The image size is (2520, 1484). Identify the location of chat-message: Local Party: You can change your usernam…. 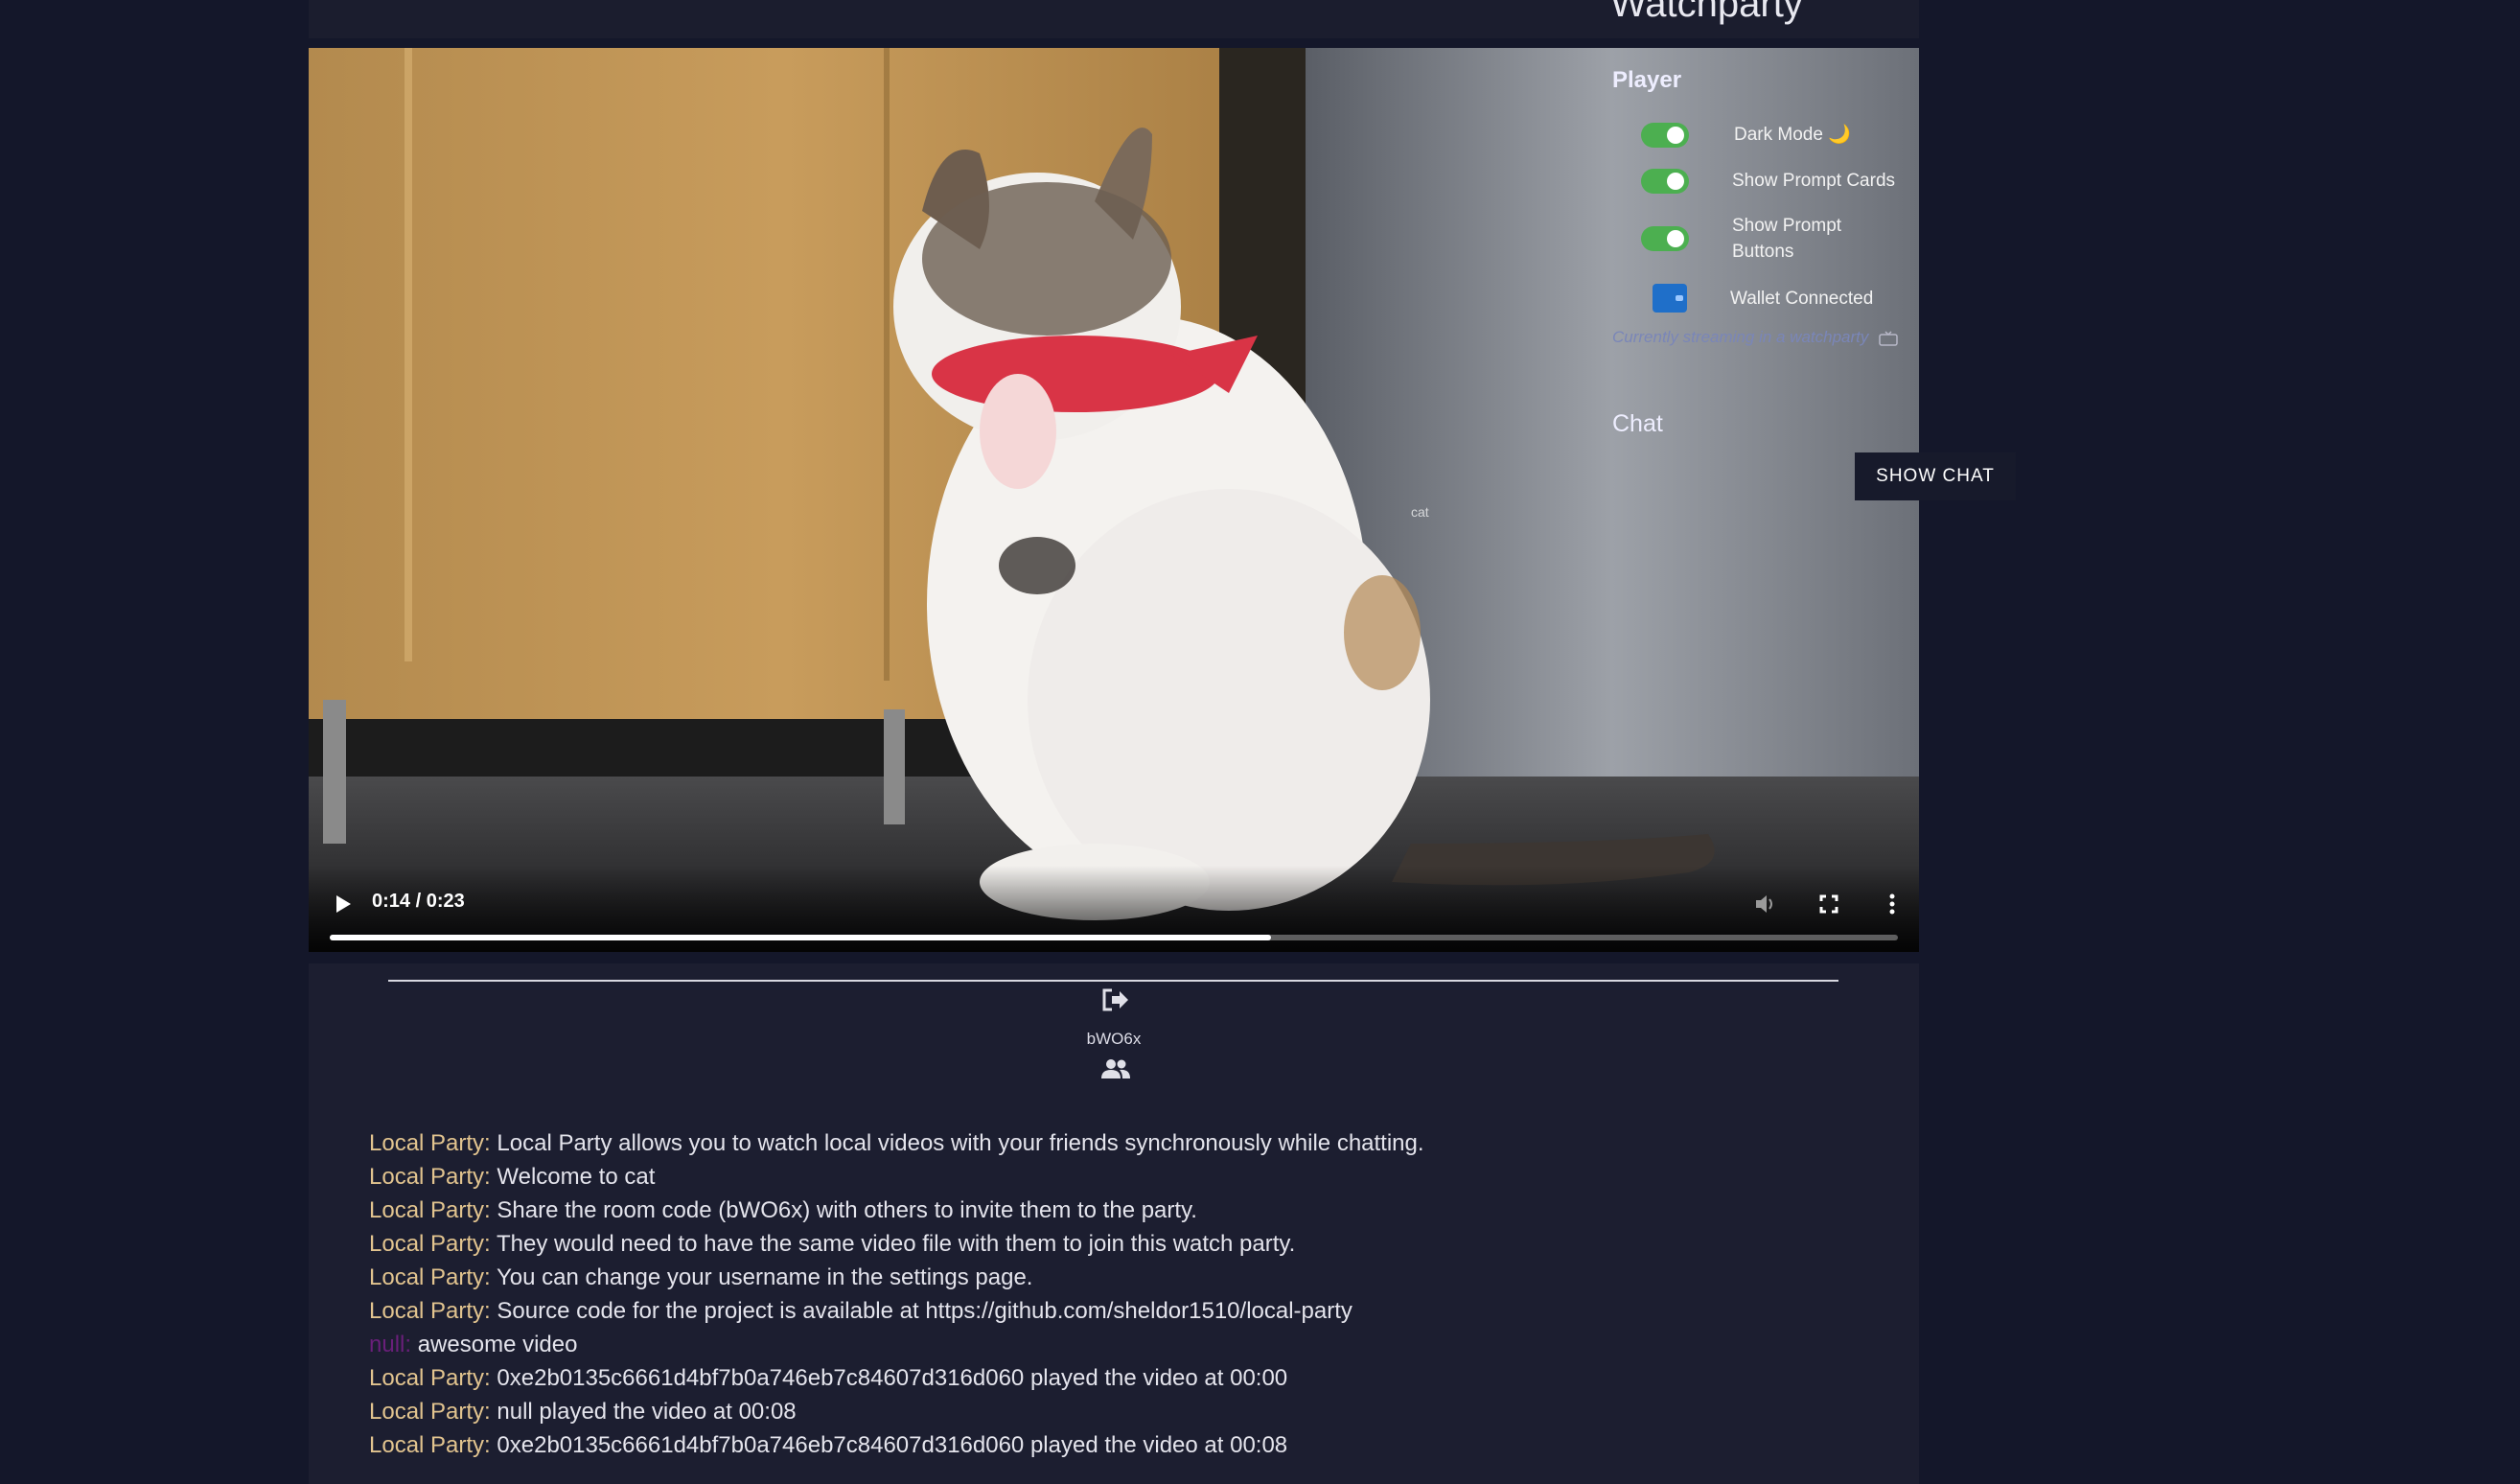
(1136, 1277).